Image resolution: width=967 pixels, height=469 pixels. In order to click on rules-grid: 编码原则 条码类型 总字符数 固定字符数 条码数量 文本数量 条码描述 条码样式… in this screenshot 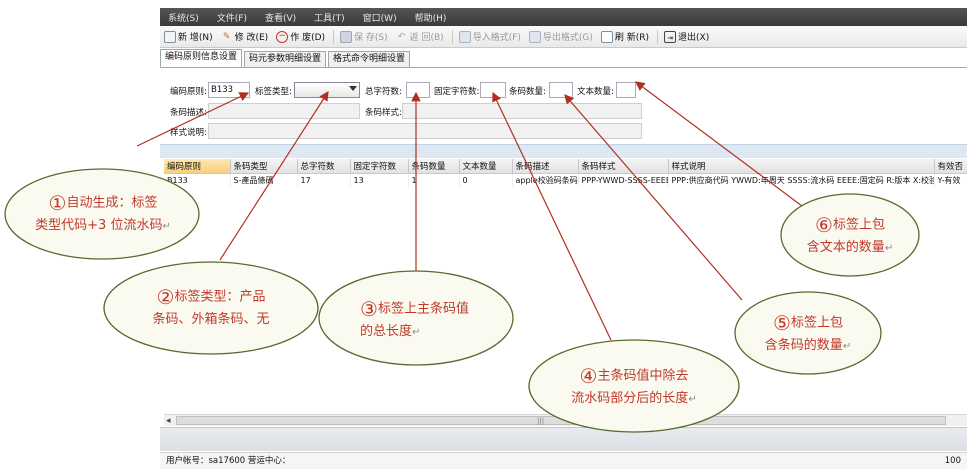, I will do `click(565, 173)`.